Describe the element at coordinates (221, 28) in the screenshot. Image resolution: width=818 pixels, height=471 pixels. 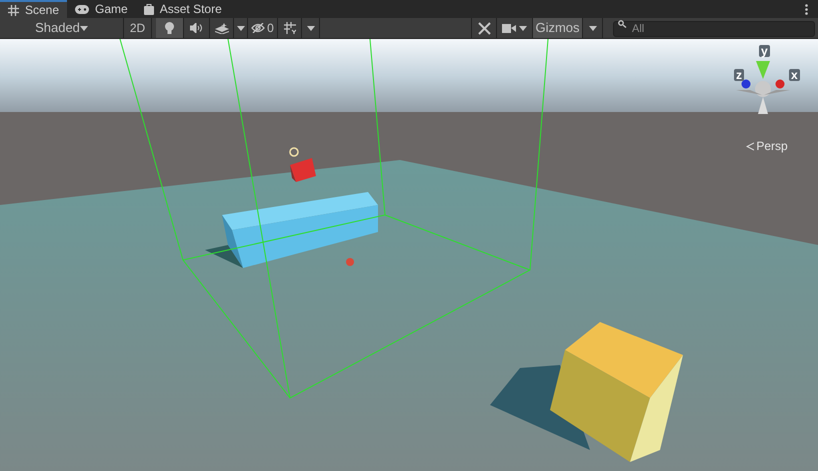
I see `layers-icon` at that location.